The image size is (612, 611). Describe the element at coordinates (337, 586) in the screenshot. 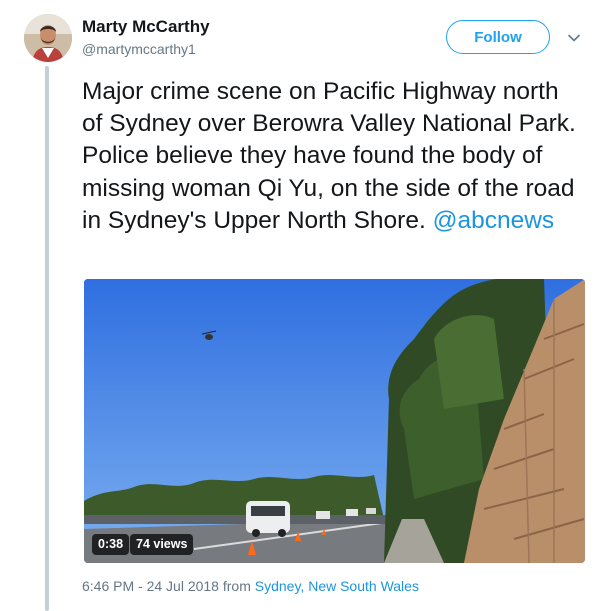

I see `location-link: Sydney, New South Wales` at that location.